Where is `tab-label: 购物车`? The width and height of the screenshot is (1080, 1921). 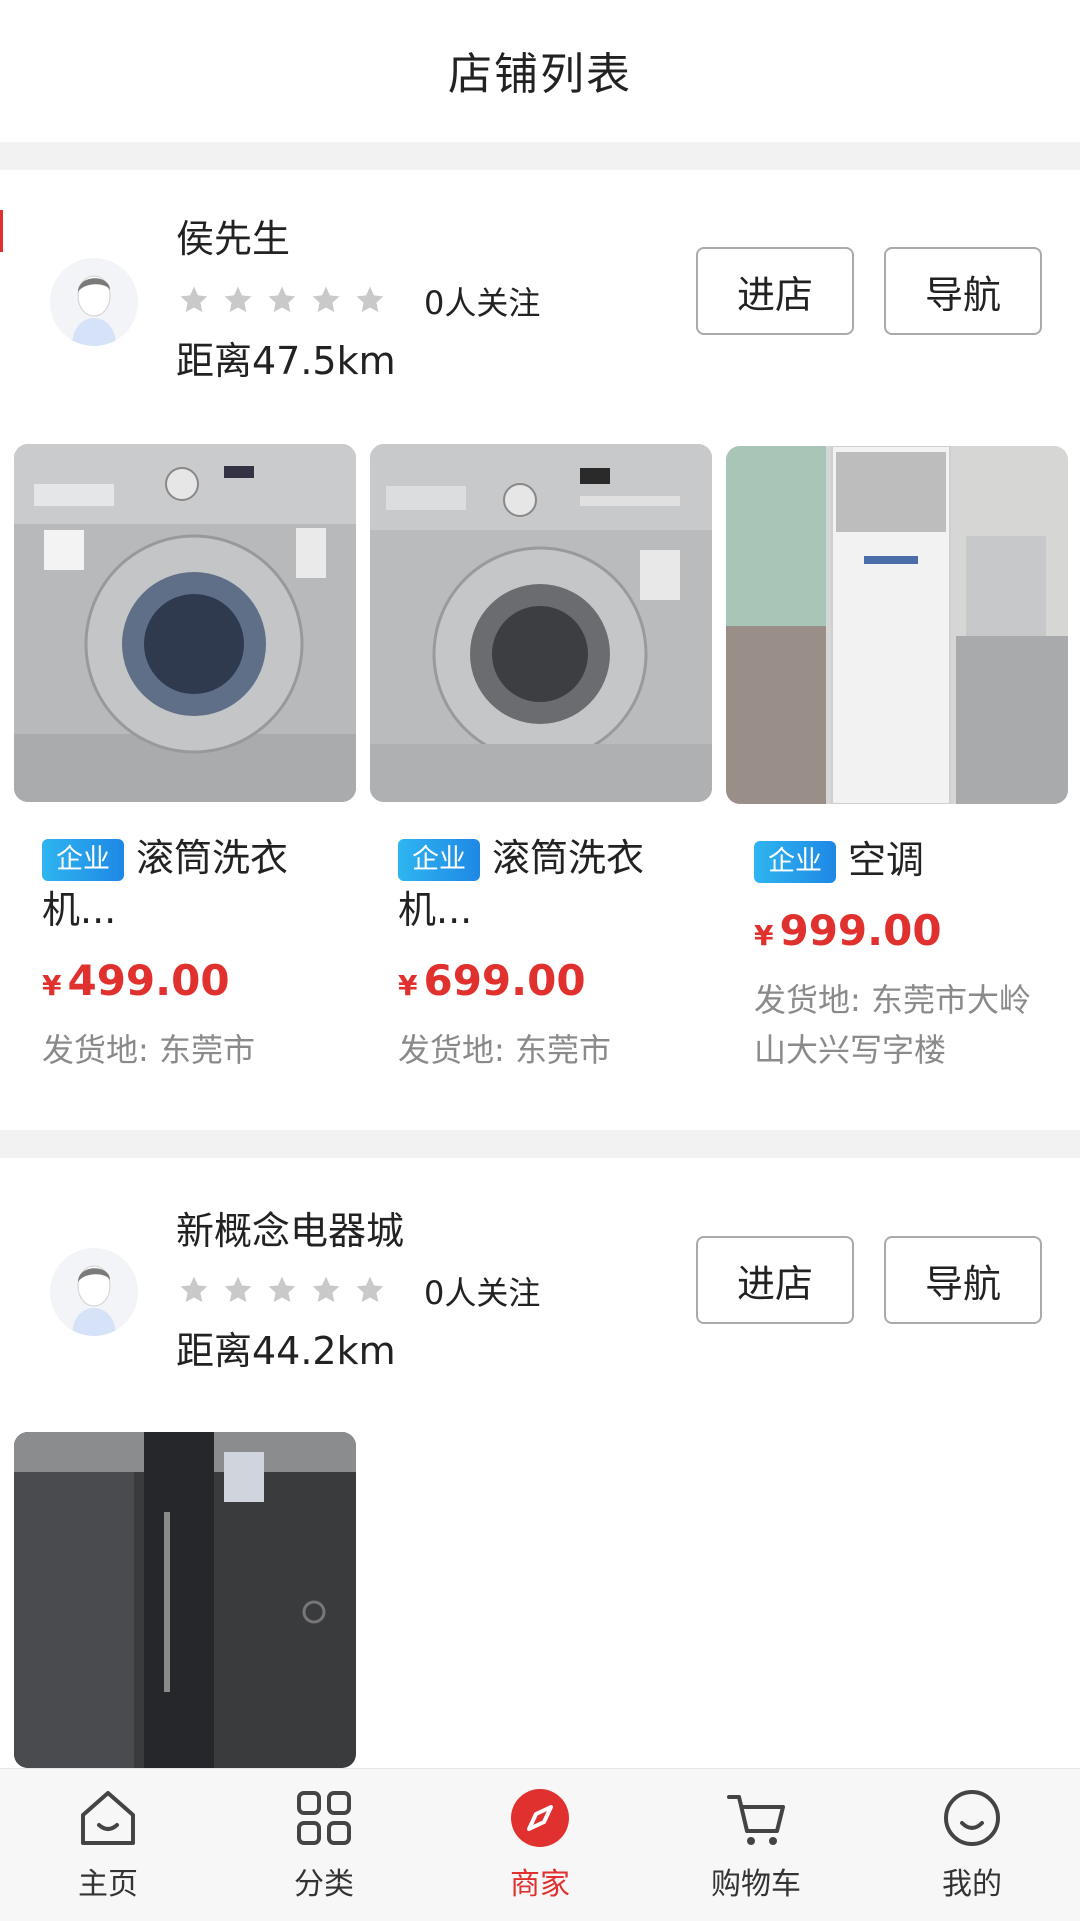
tab-label: 购物车 is located at coordinates (756, 1884).